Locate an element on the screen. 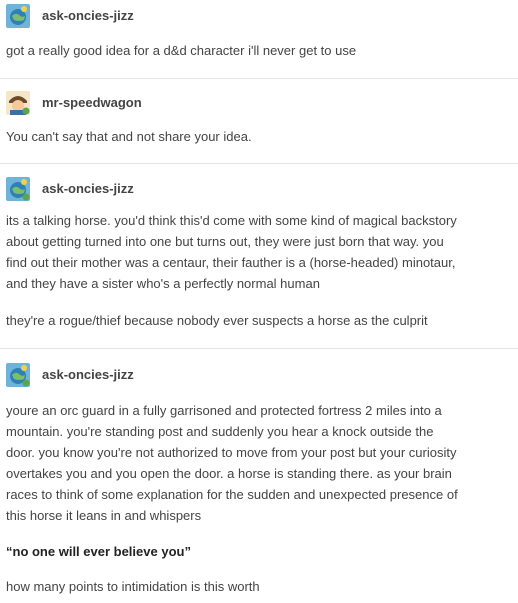 The height and width of the screenshot is (603, 518). cartoon-character-avatar-icon is located at coordinates (18, 103).